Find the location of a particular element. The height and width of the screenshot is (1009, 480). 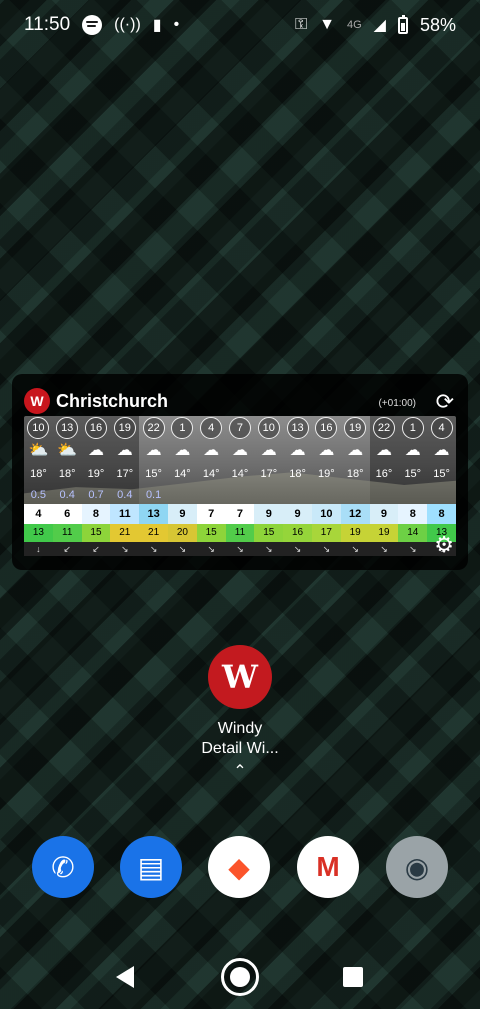

spotify-icon is located at coordinates (92, 25).